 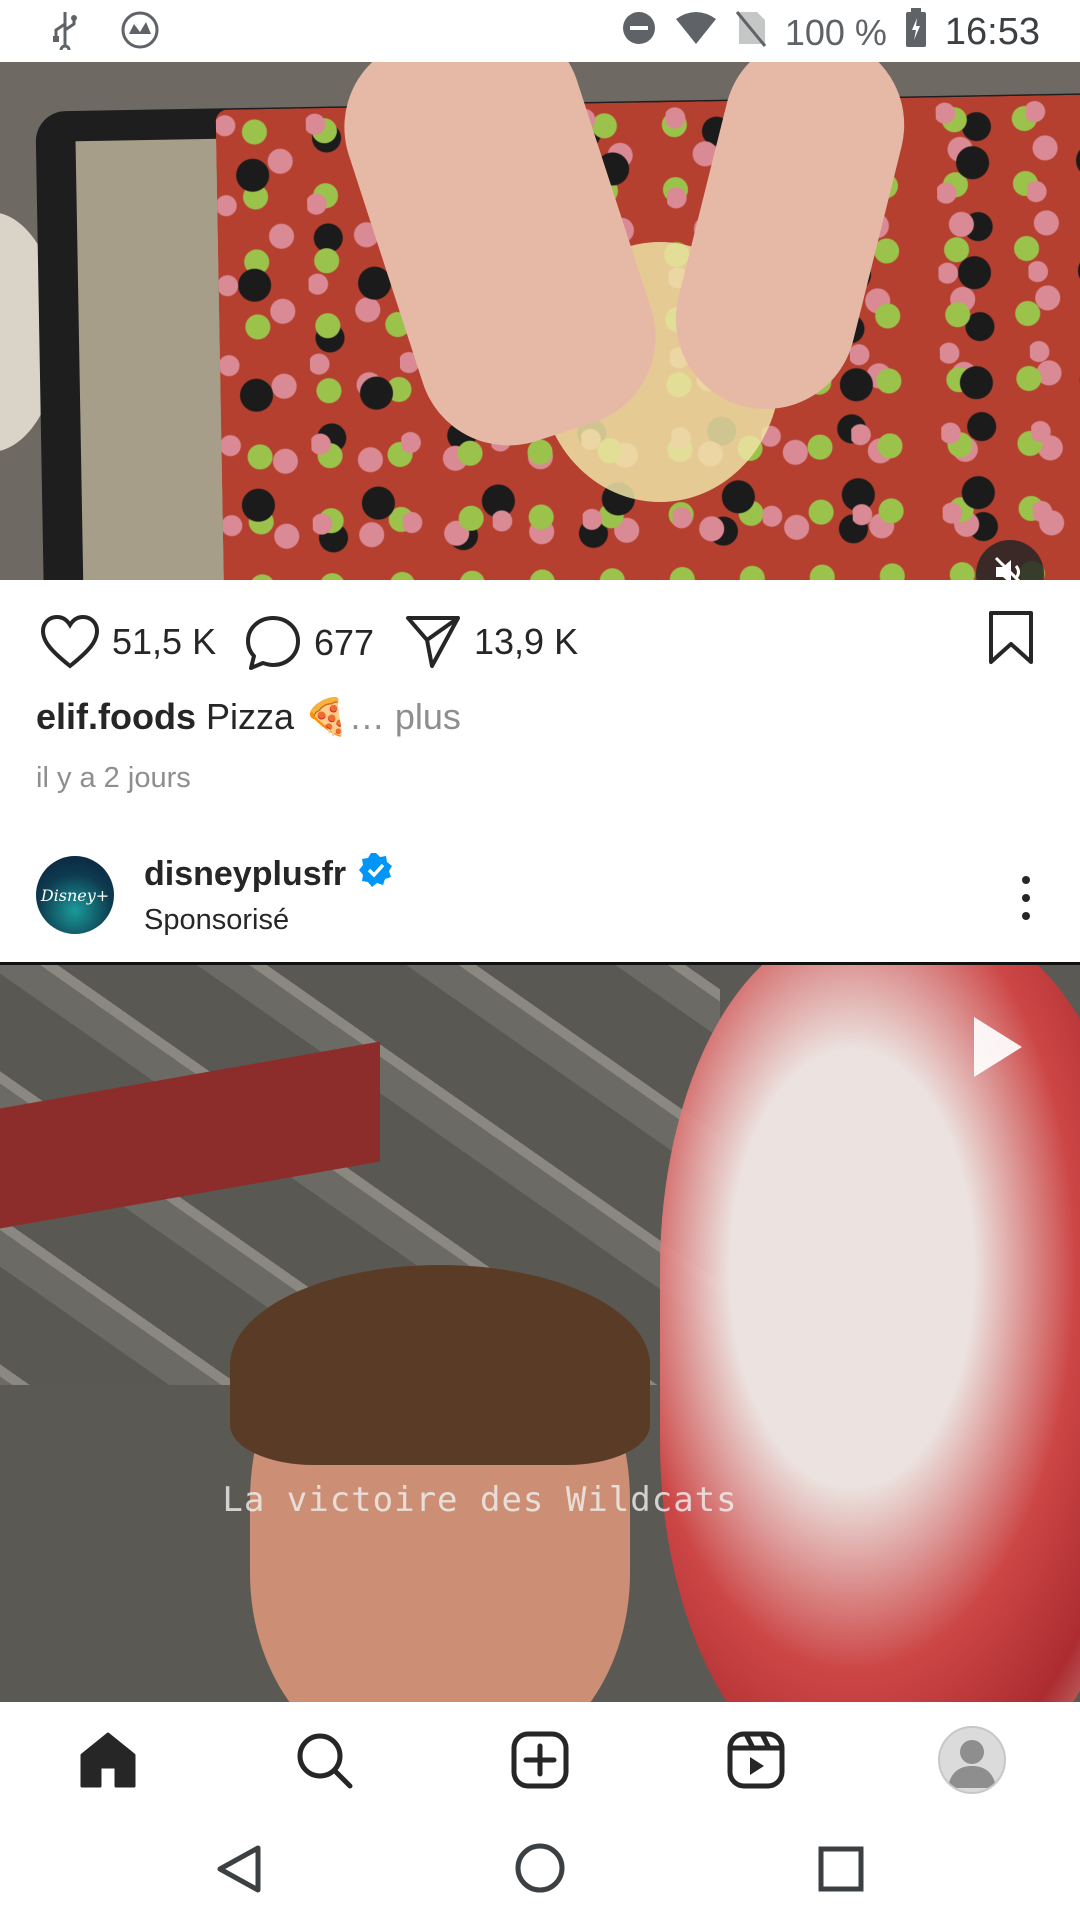 I want to click on vpn-icon, so click(x=140, y=32).